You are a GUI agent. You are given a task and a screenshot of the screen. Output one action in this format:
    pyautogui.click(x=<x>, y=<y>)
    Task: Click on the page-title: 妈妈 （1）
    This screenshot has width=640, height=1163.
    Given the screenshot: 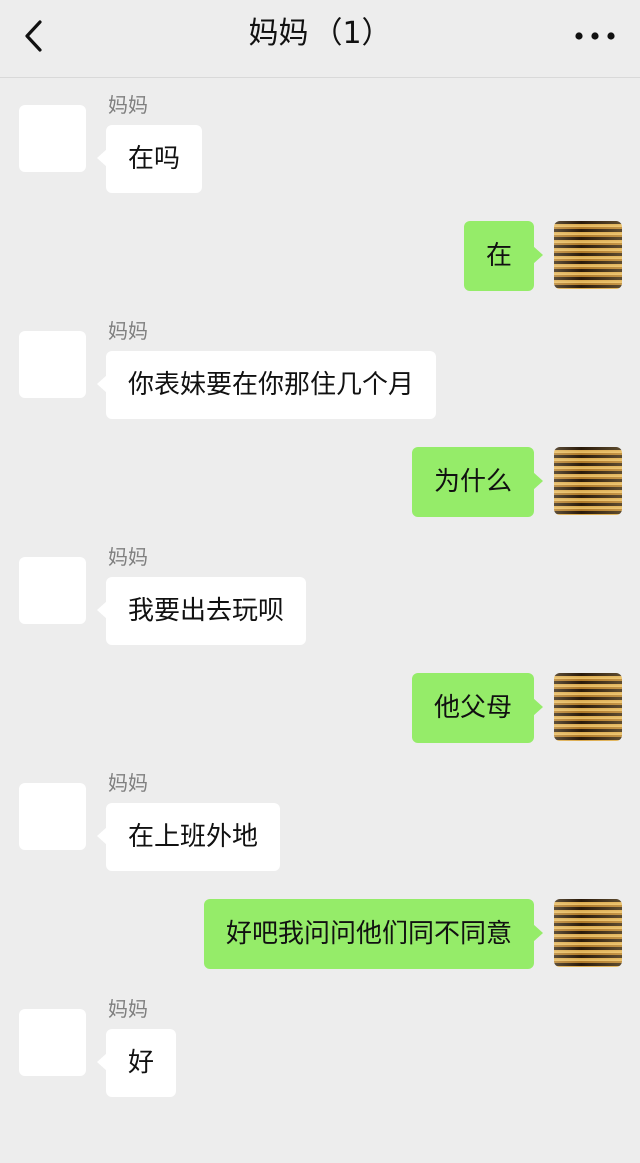 What is the action you would take?
    pyautogui.click(x=320, y=34)
    